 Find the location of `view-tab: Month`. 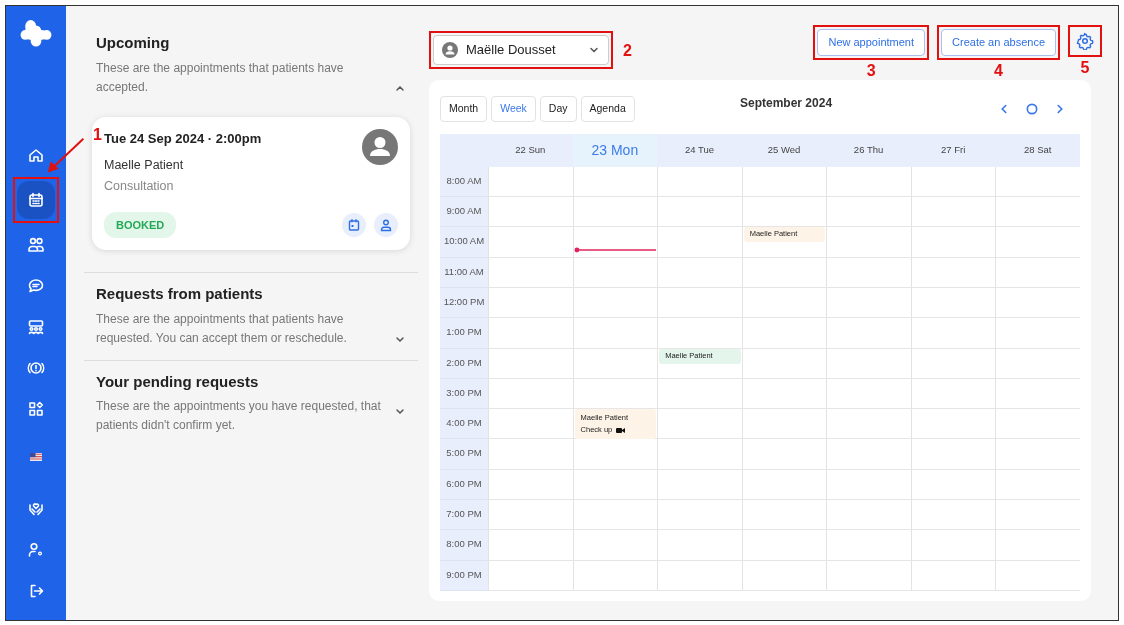

view-tab: Month is located at coordinates (464, 109).